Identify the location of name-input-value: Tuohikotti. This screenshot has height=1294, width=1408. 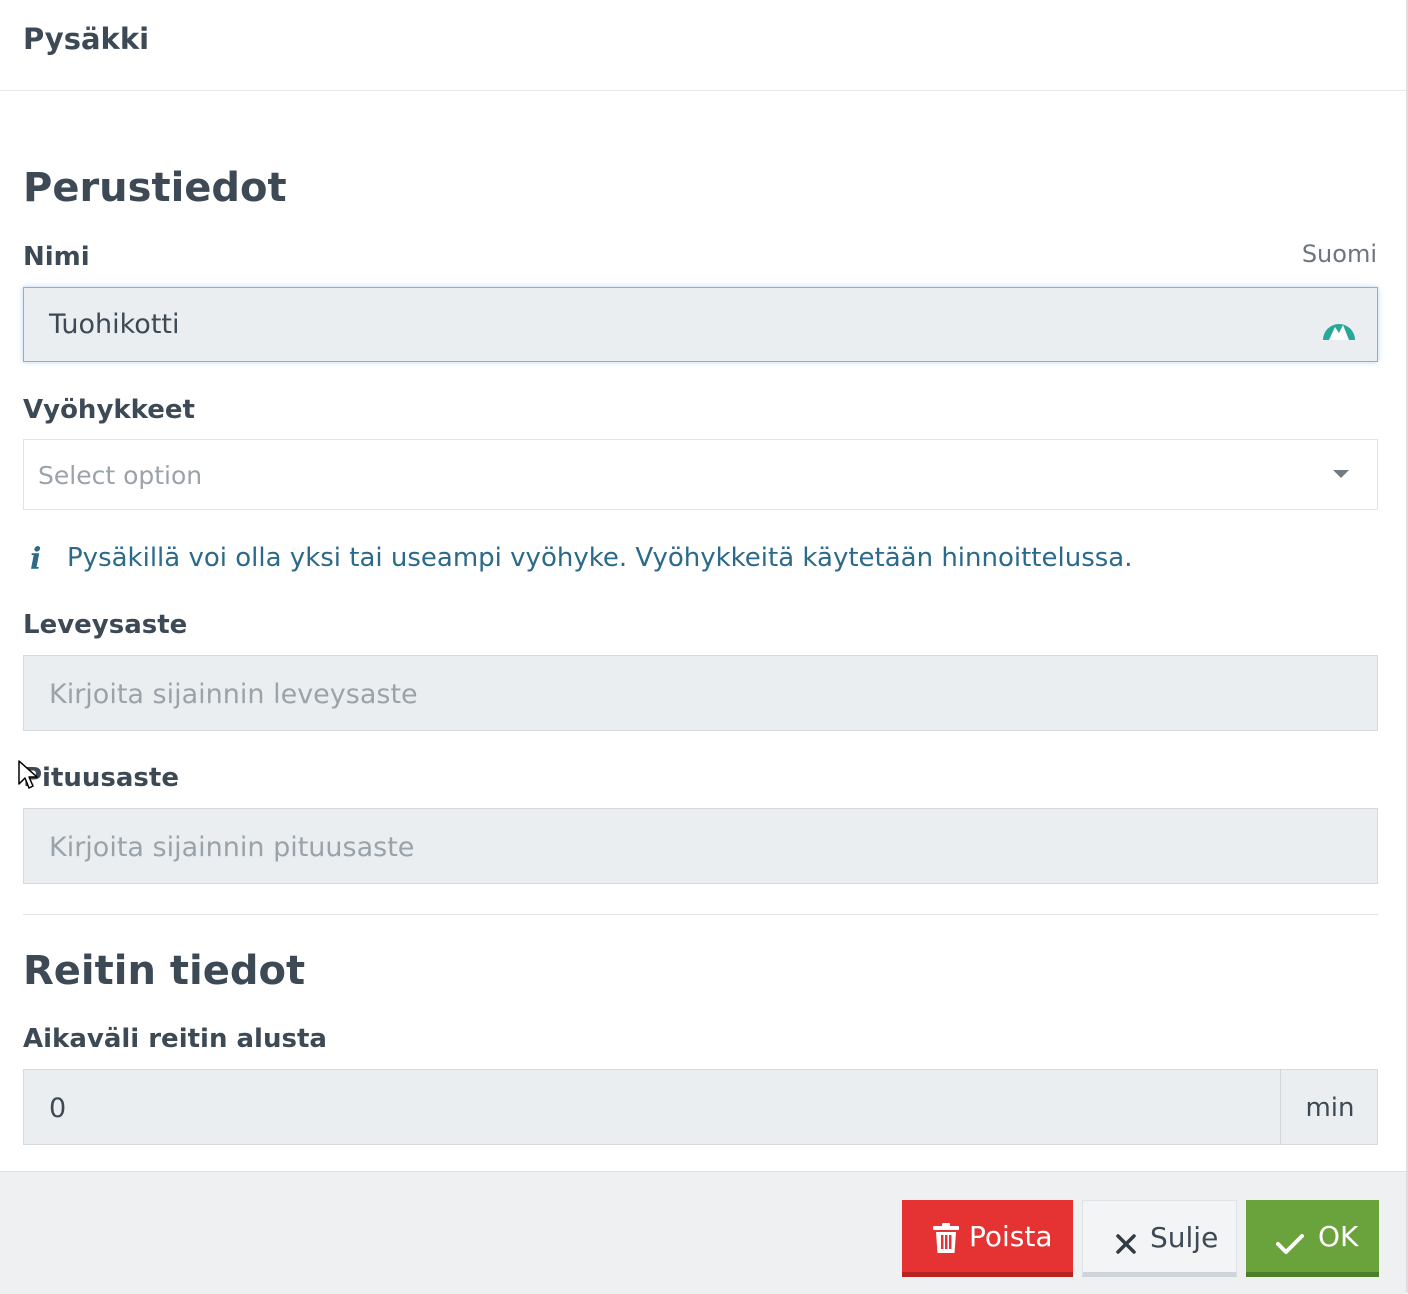
(114, 324).